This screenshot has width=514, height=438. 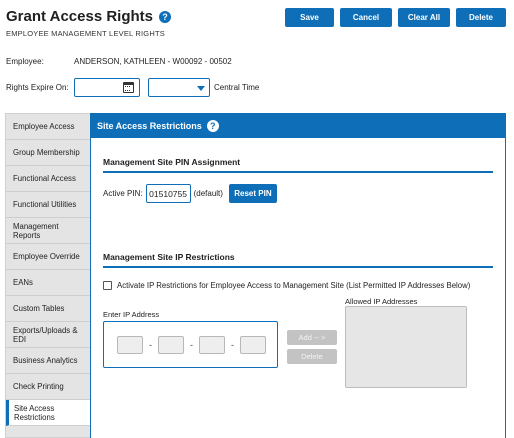 I want to click on page-title: Grant Access Rights ?, so click(x=88, y=16).